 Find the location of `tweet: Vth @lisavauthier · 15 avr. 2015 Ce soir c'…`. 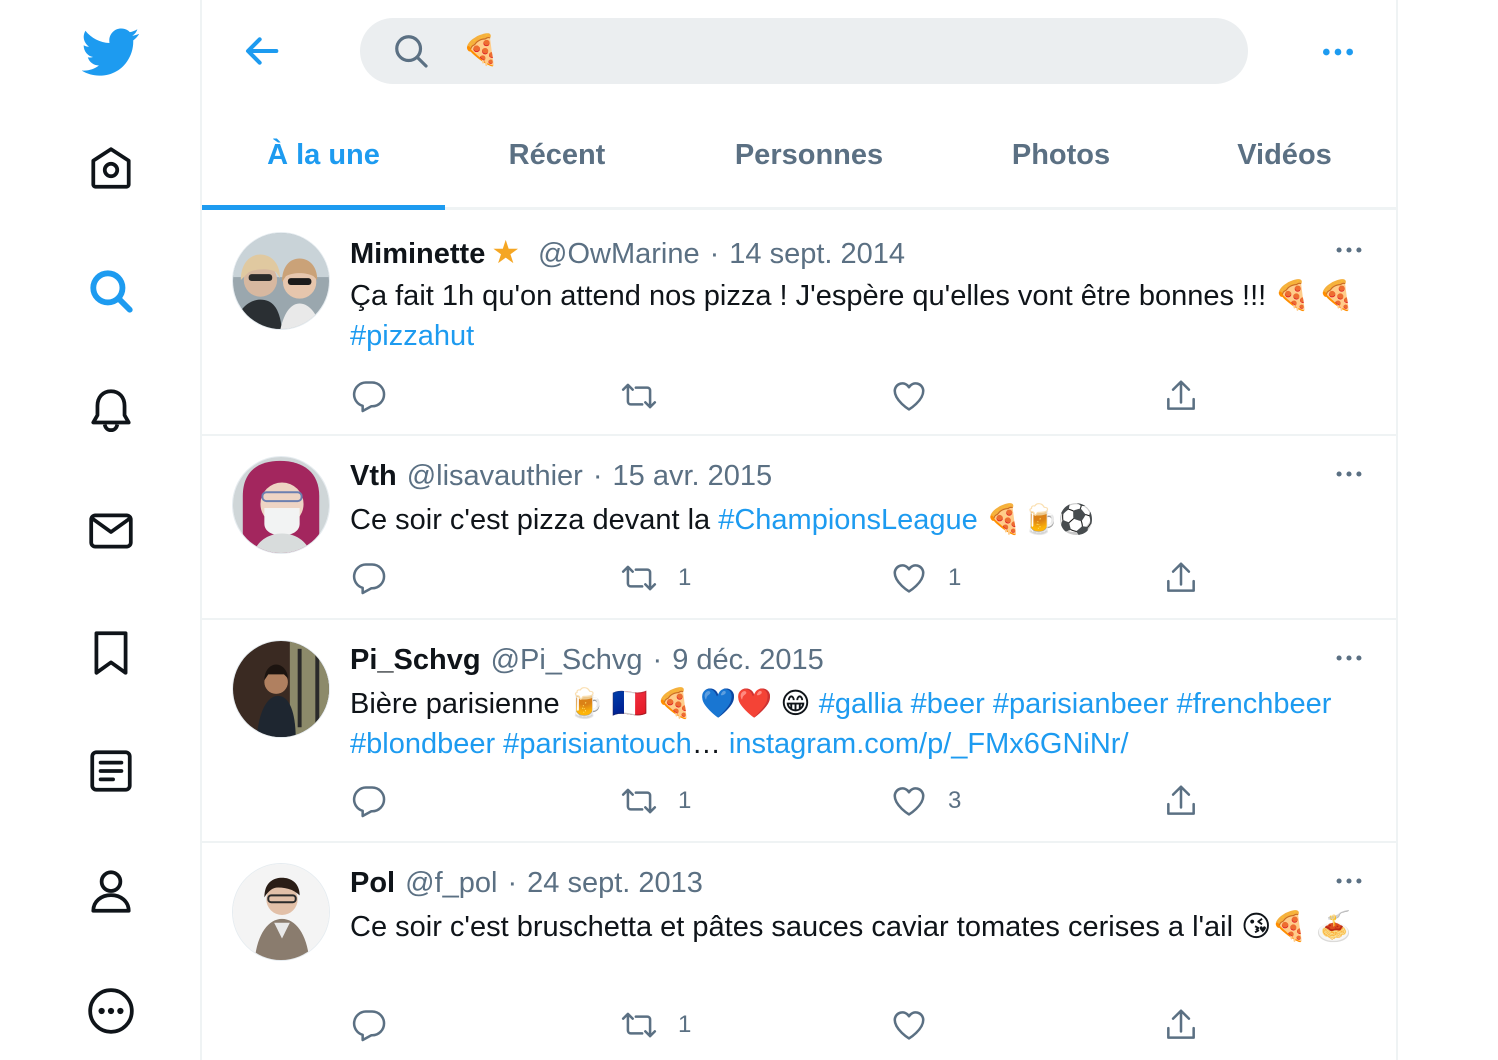

tweet: Vth @lisavauthier · 15 avr. 2015 Ce soir c'… is located at coordinates (799, 528).